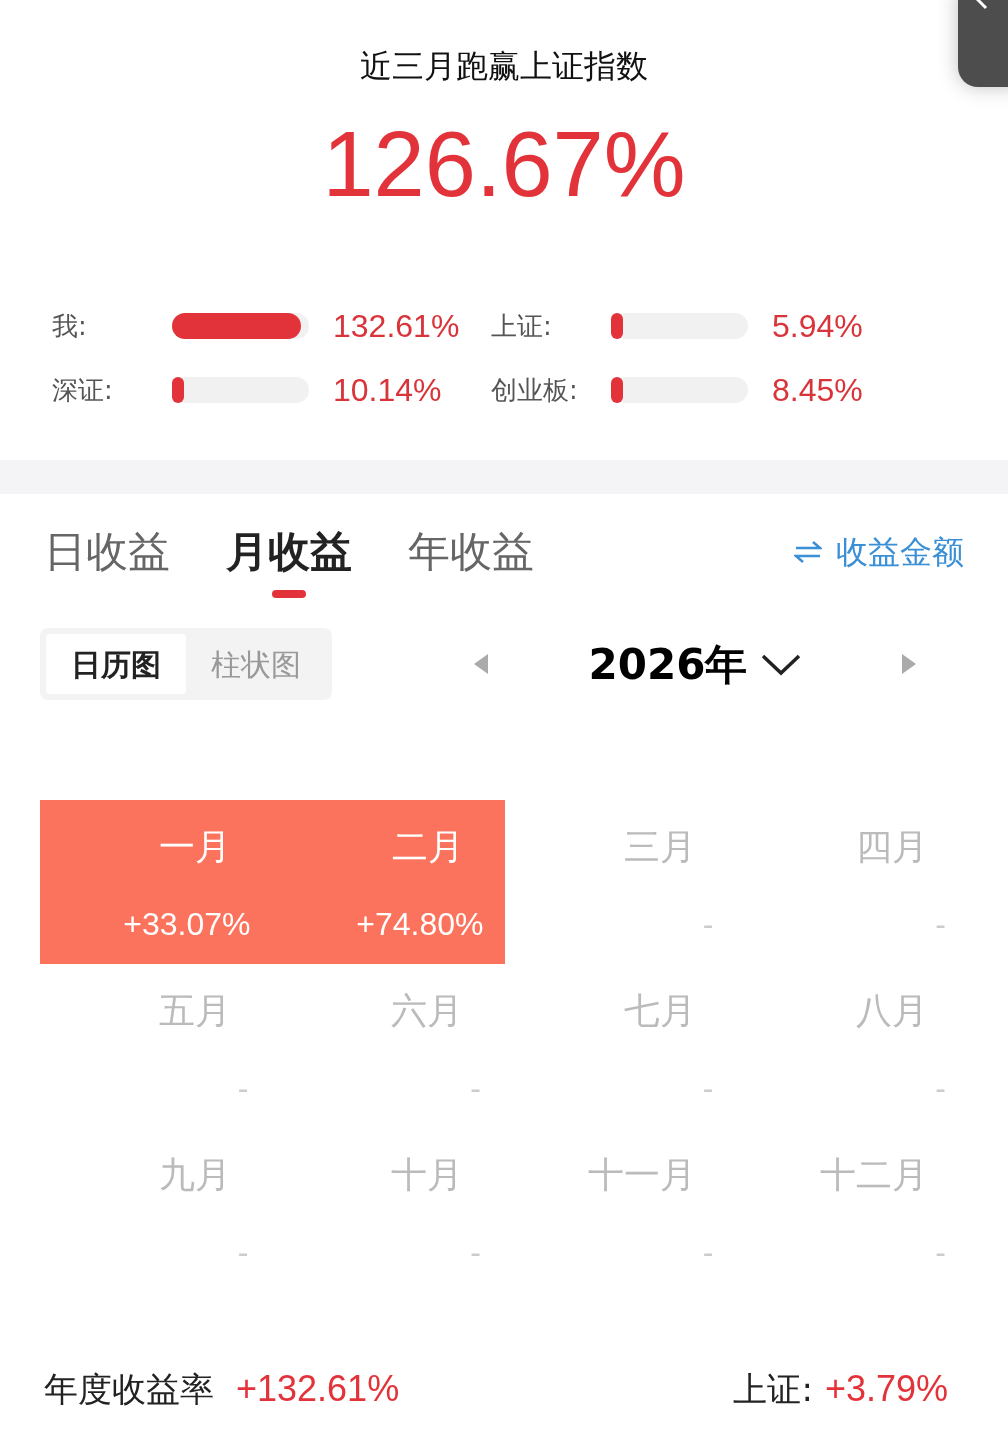  Describe the element at coordinates (660, 847) in the screenshot. I see `month-name: 三月` at that location.